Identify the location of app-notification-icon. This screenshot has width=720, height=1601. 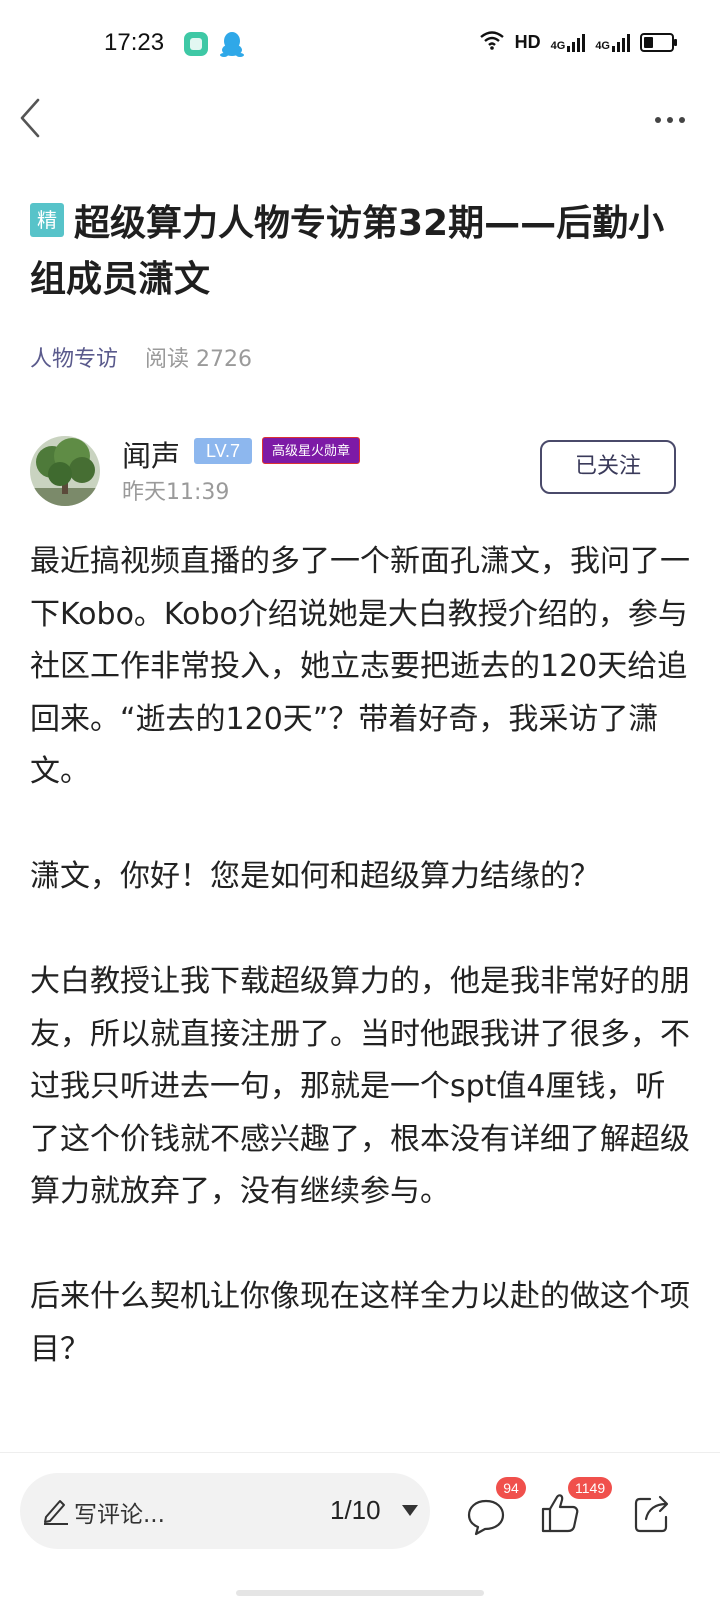
(196, 44).